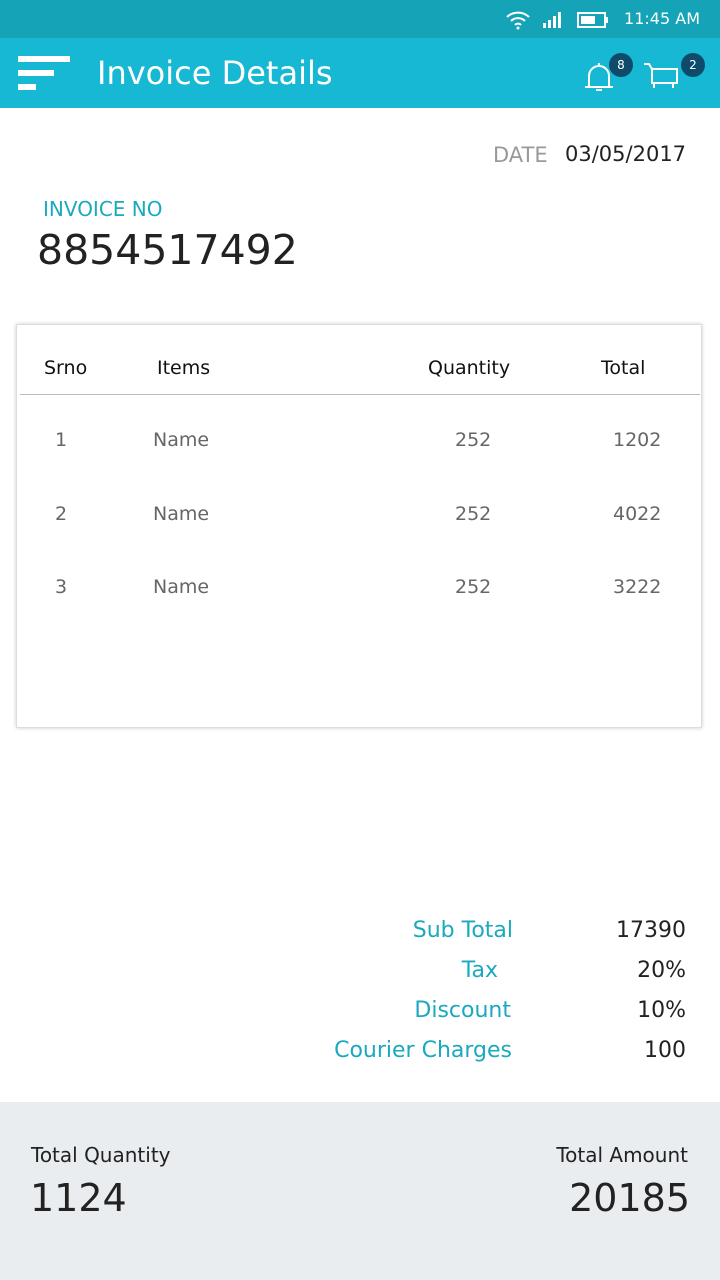 This screenshot has height=1280, width=720. I want to click on header-items: Items, so click(184, 368).